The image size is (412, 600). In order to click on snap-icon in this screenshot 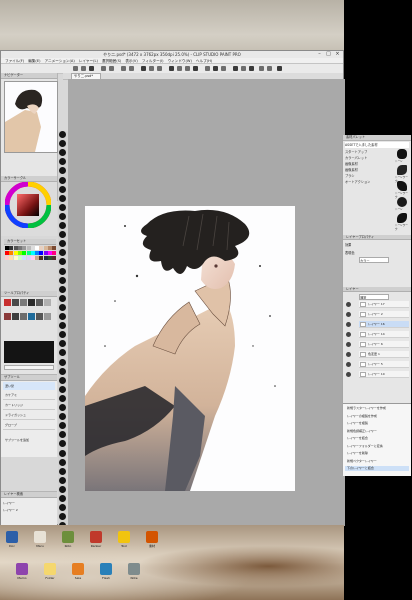, I will do `click(243, 68)`.